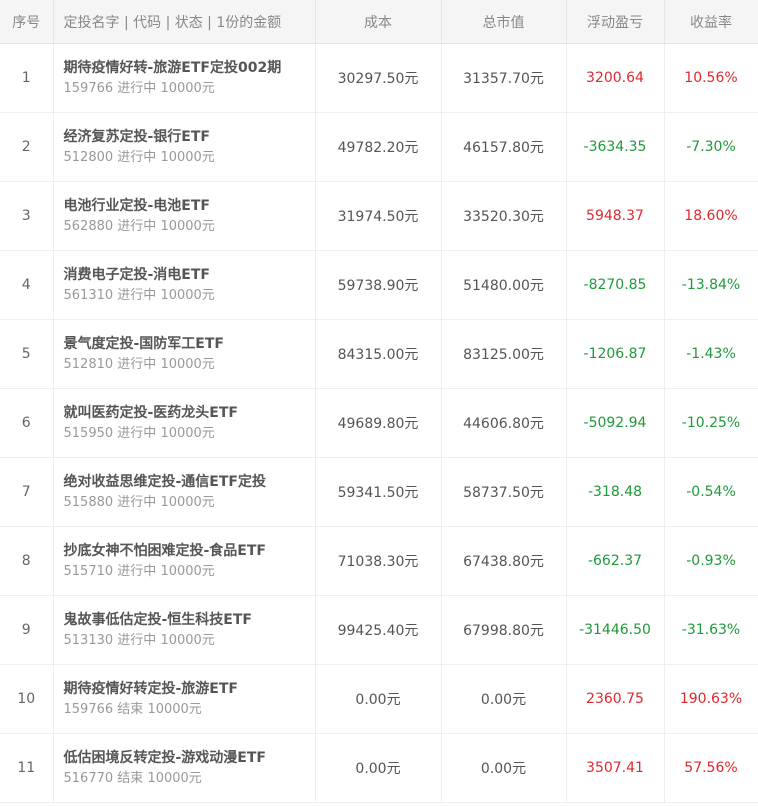  I want to click on row-pnl: -3634.35, so click(615, 147).